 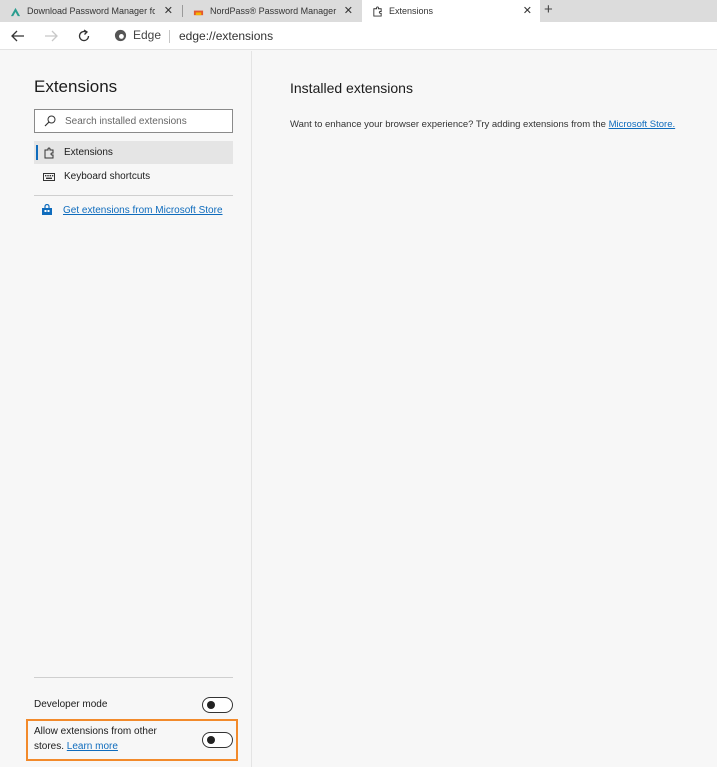 What do you see at coordinates (47, 209) in the screenshot?
I see `store-bag-icon` at bounding box center [47, 209].